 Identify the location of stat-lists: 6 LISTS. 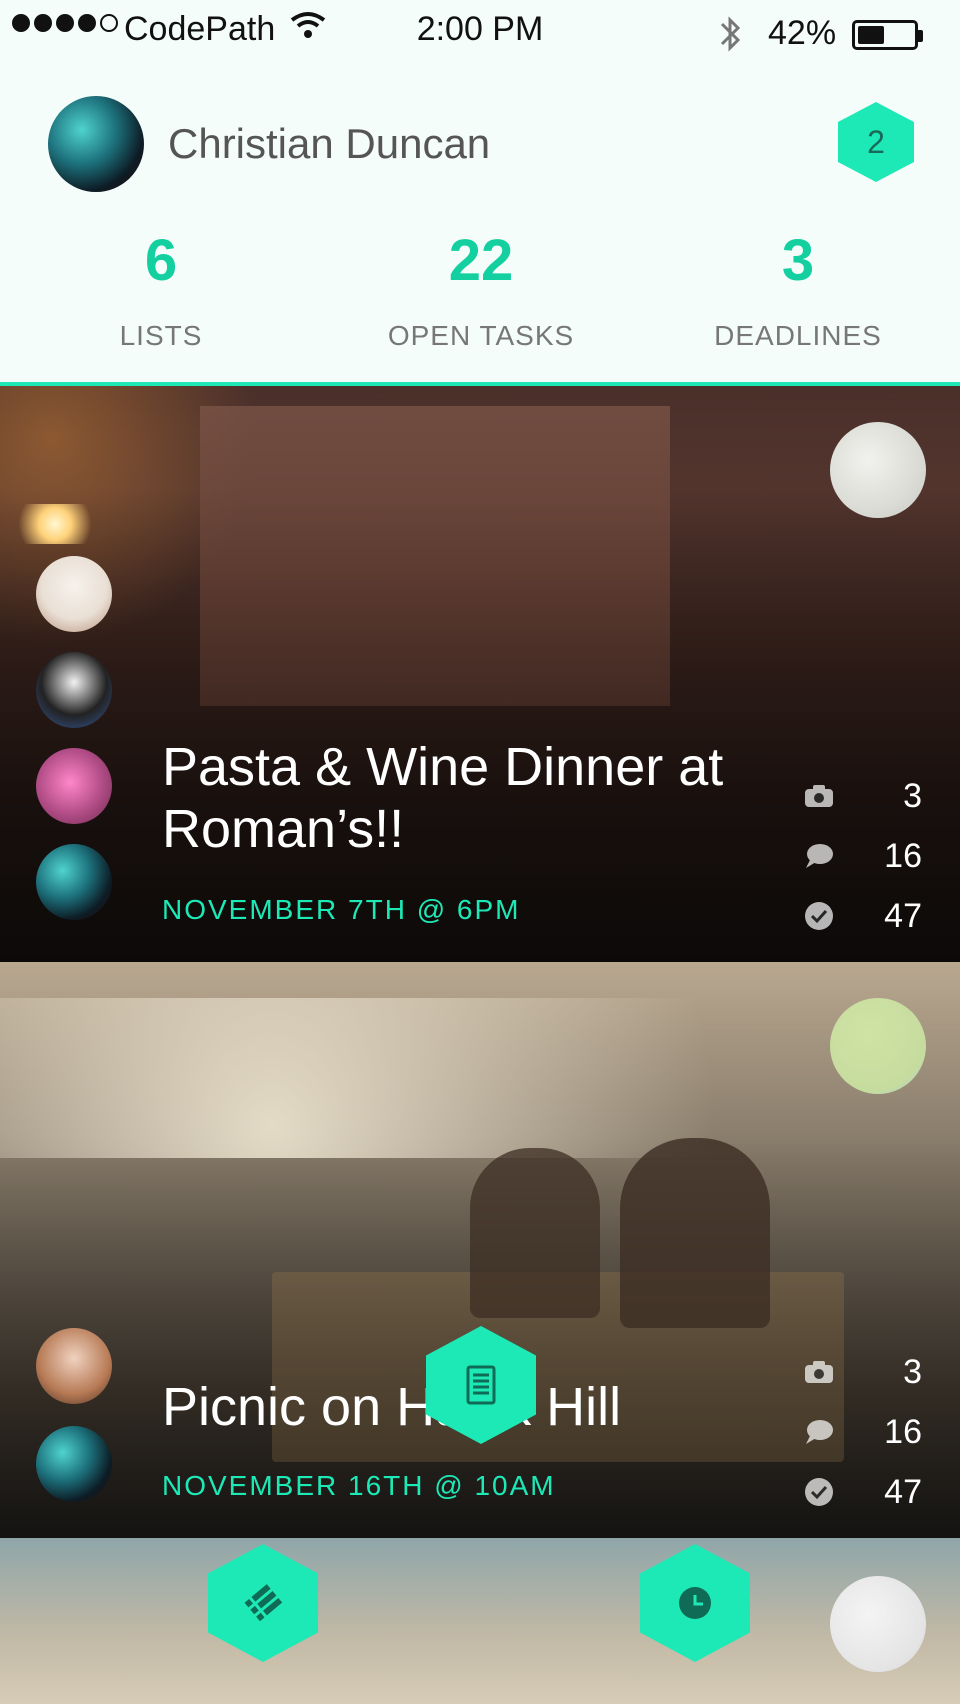
(161, 292).